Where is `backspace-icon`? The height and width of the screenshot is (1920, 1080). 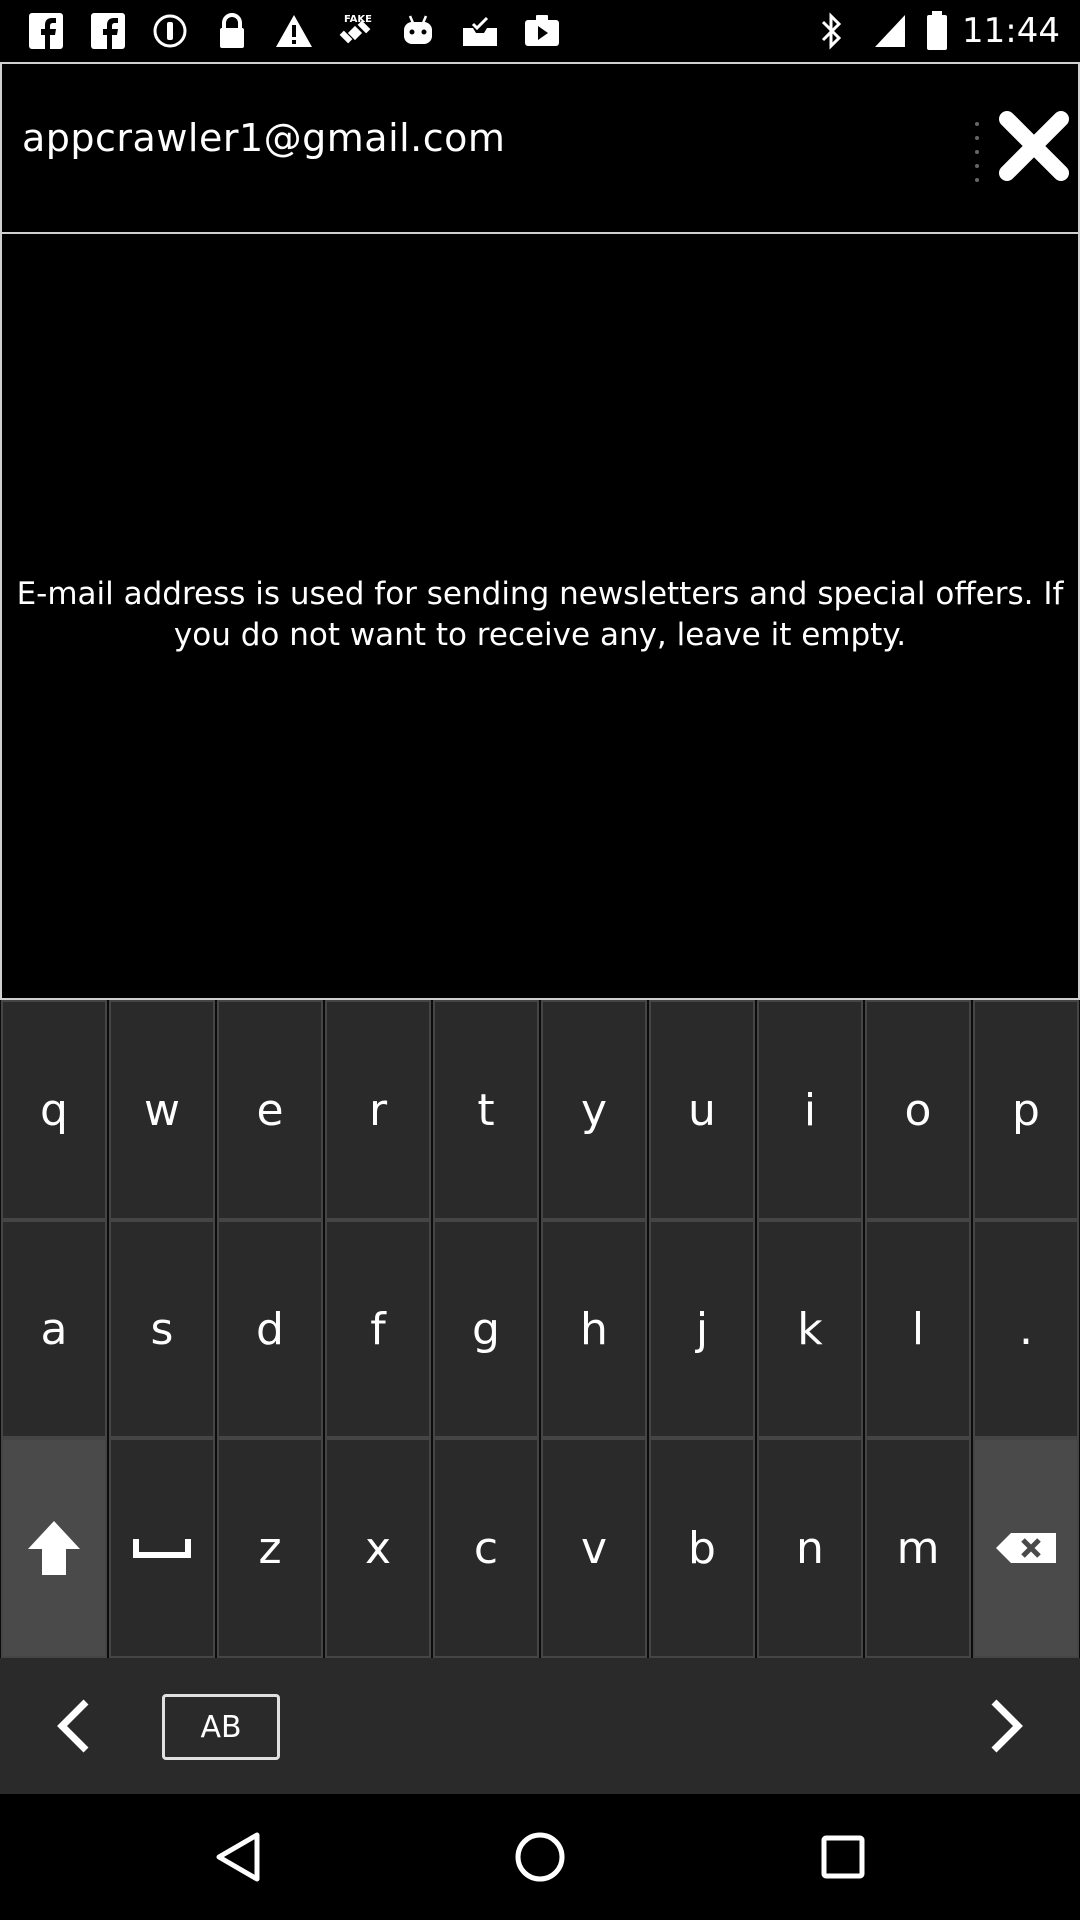
backspace-icon is located at coordinates (1026, 1548).